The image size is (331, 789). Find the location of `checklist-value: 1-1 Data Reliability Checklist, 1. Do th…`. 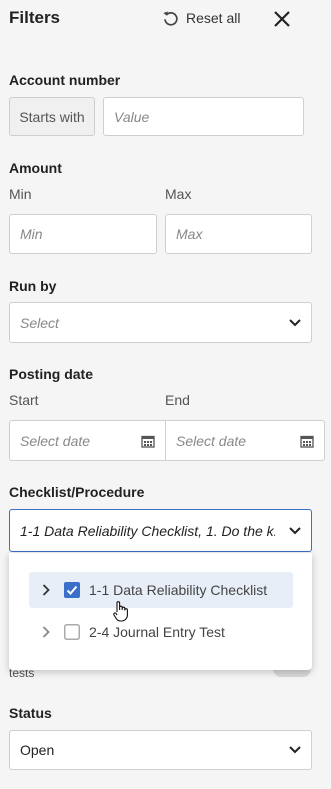

checklist-value: 1-1 Data Reliability Checklist, 1. Do th… is located at coordinates (147, 530).